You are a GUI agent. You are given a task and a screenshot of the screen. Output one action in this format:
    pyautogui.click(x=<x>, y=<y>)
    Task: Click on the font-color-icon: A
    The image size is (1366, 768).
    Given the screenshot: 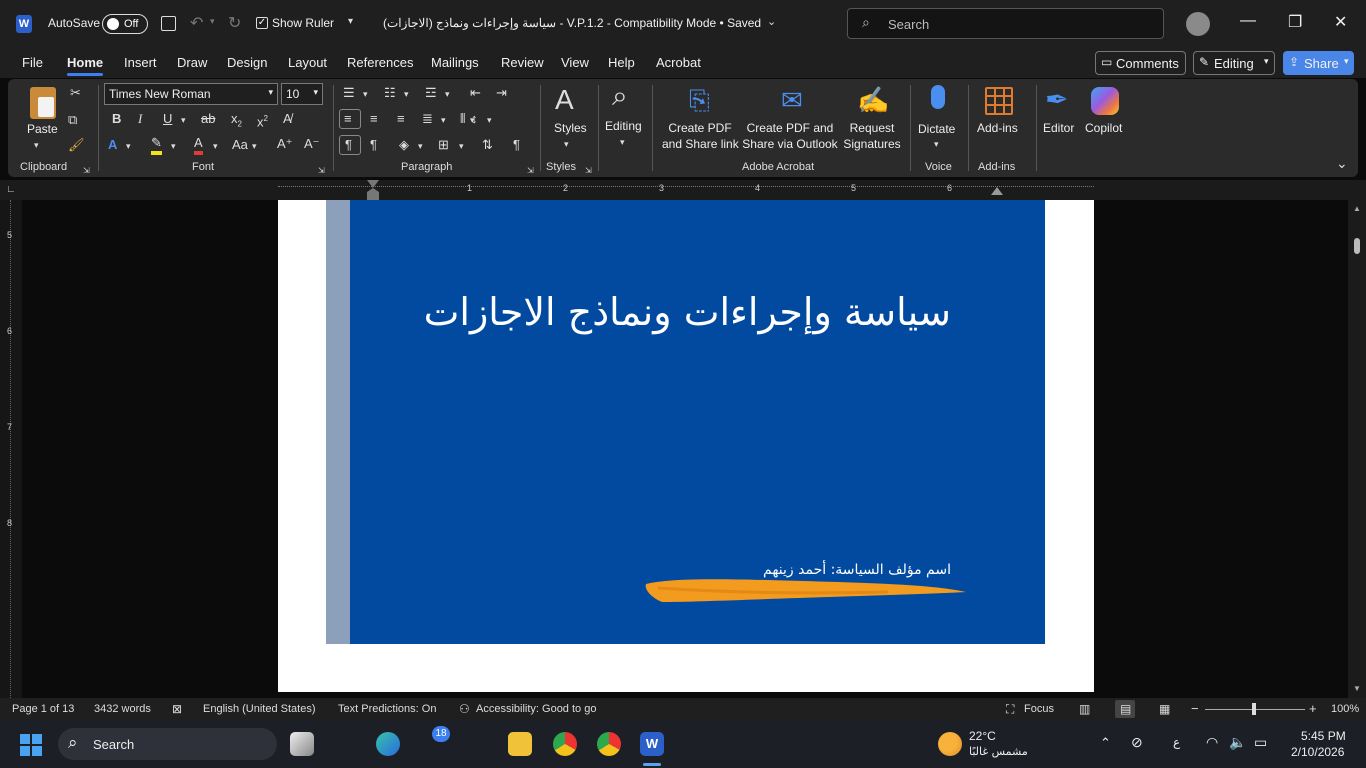 What is the action you would take?
    pyautogui.click(x=198, y=145)
    